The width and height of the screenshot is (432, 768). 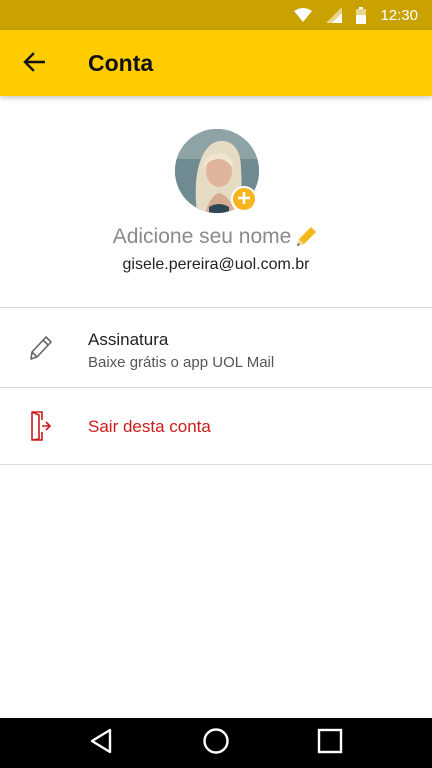 I want to click on status-time: 12:30, so click(x=399, y=15).